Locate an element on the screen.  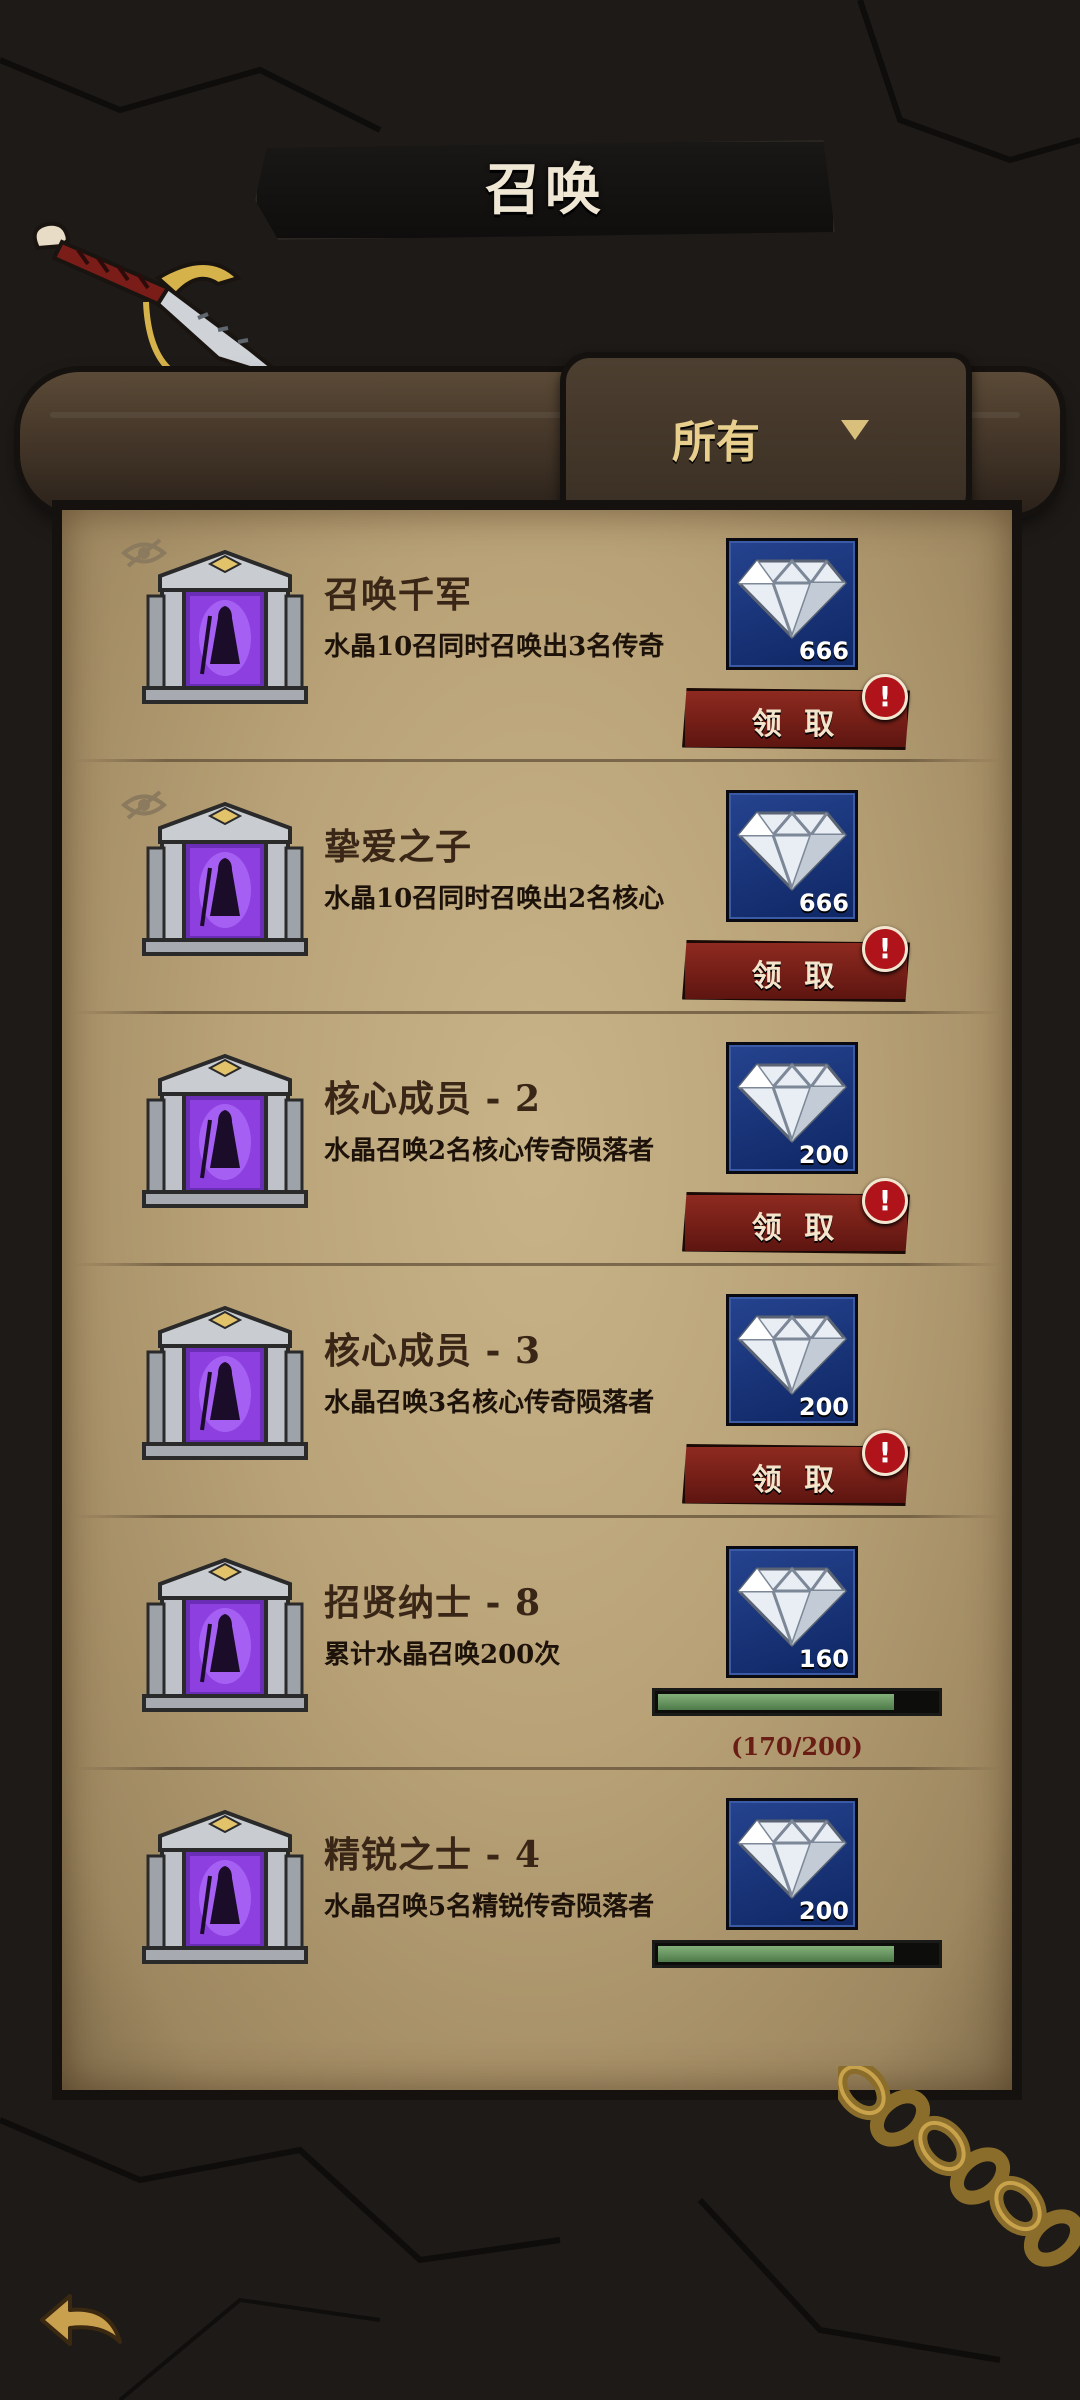
filter-dropdown: 所有 is located at coordinates (766, 438).